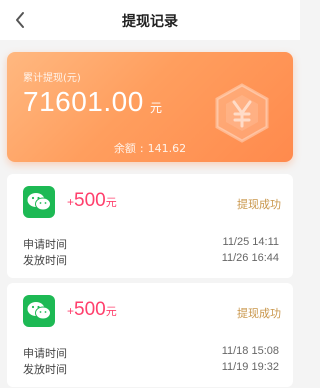 This screenshot has width=320, height=388. I want to click on total-withdrawn-amount: 71601.00, so click(83, 101).